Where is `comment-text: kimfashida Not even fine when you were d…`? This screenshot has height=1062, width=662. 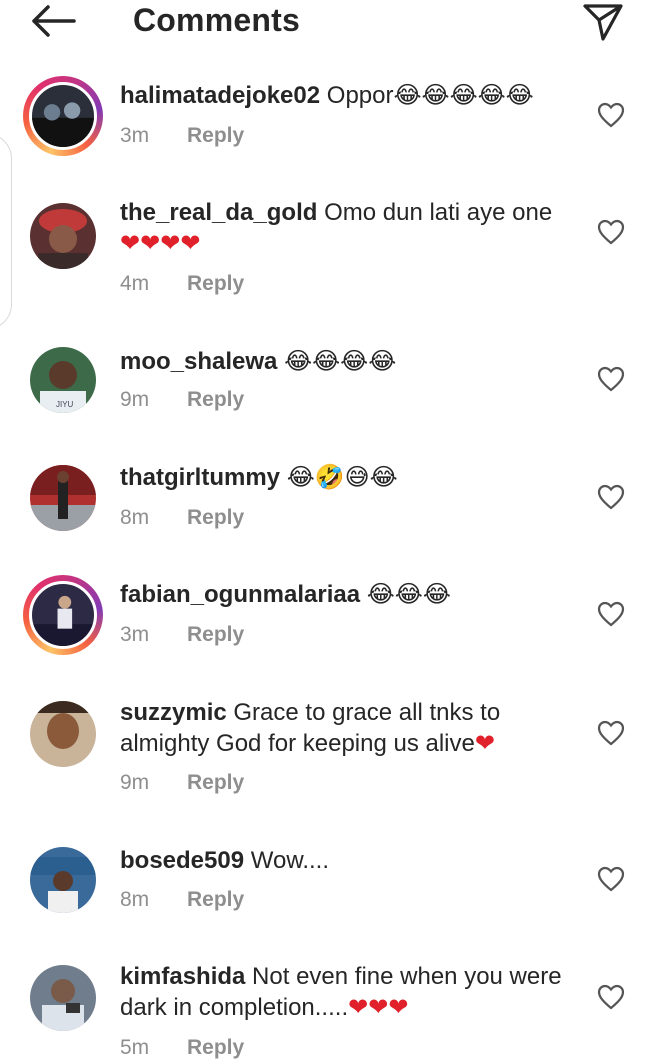
comment-text: kimfashida Not even fine when you were d… is located at coordinates (350, 992).